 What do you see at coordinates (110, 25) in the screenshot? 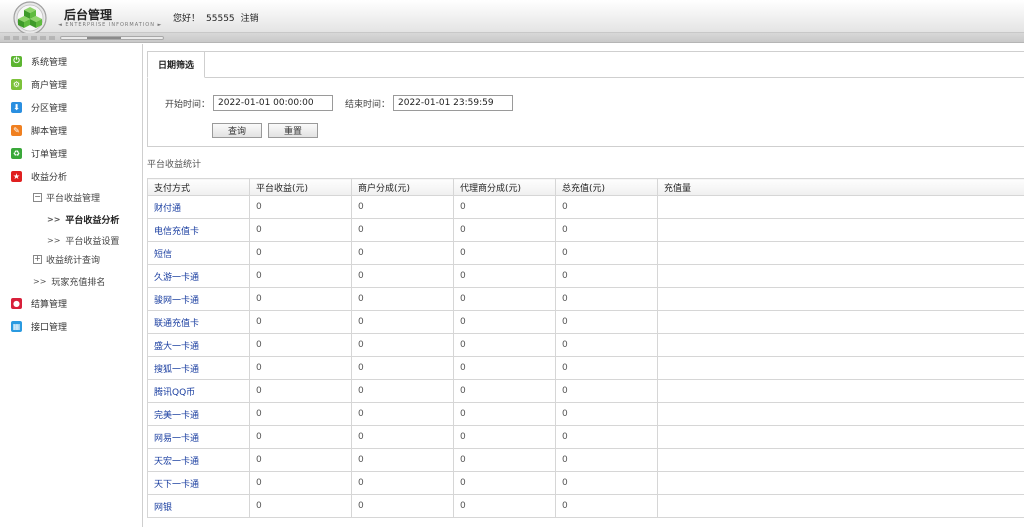
I see `app-subtitle: ◄ ENTERPRISE INFORMATION ►` at bounding box center [110, 25].